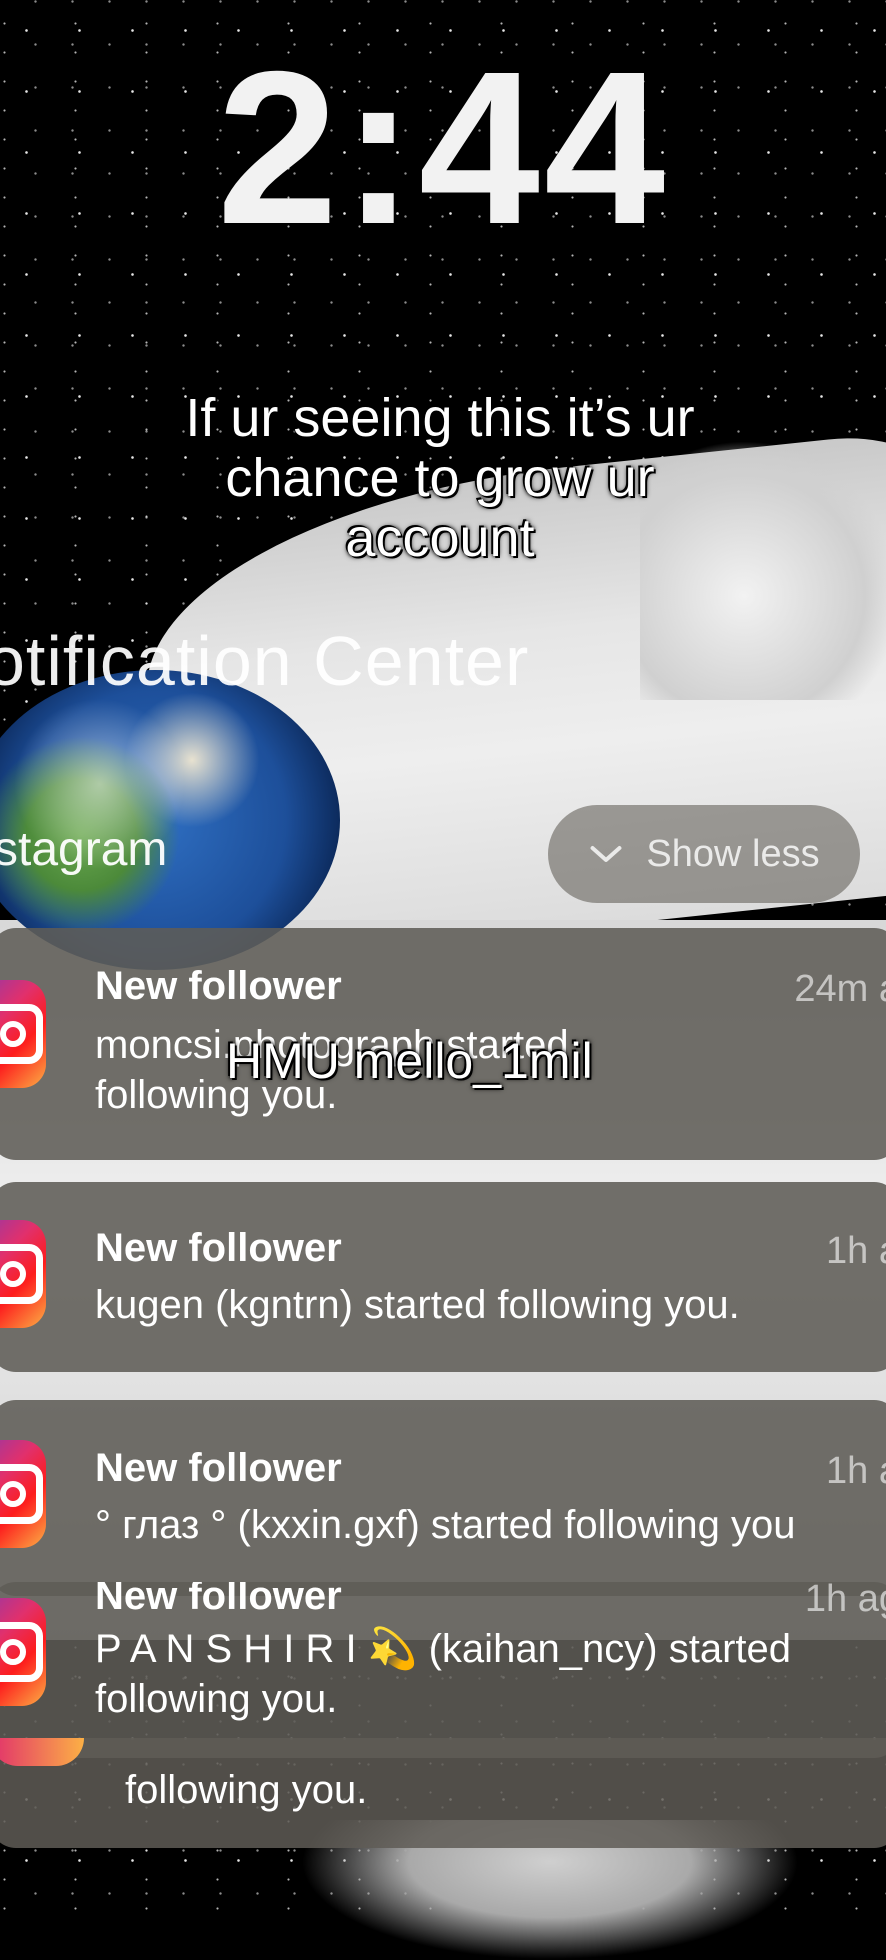 The image size is (886, 1960). I want to click on caption-line-3: account, so click(440, 538).